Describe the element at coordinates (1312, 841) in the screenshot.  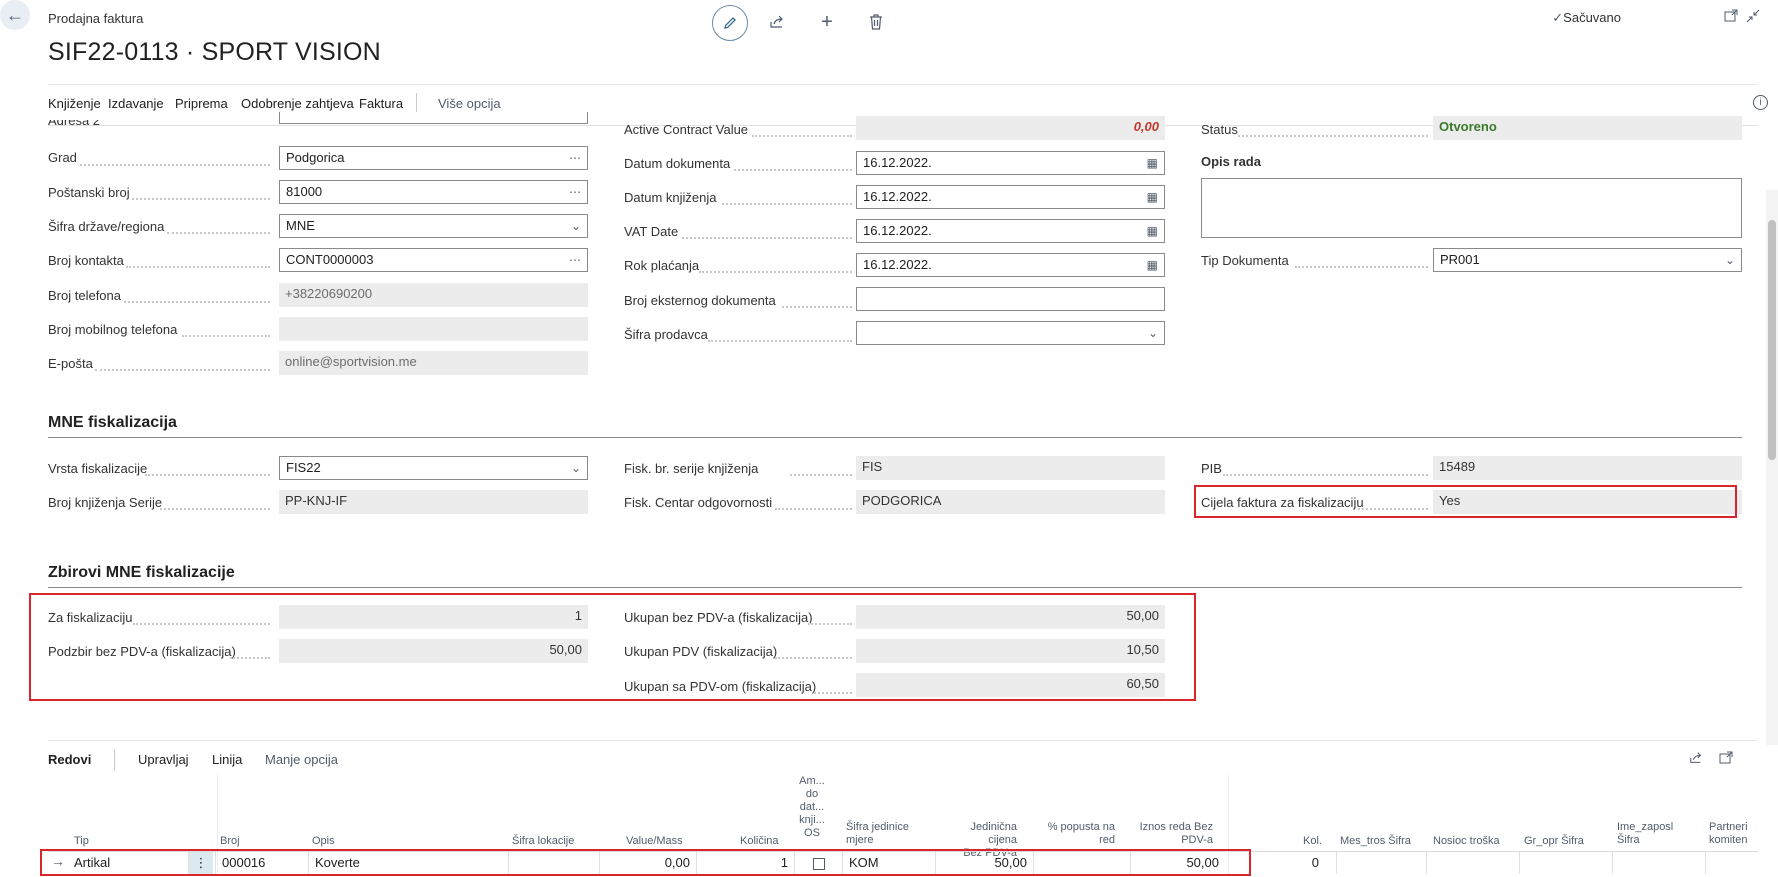
I see `col-header-kol: Kol.` at that location.